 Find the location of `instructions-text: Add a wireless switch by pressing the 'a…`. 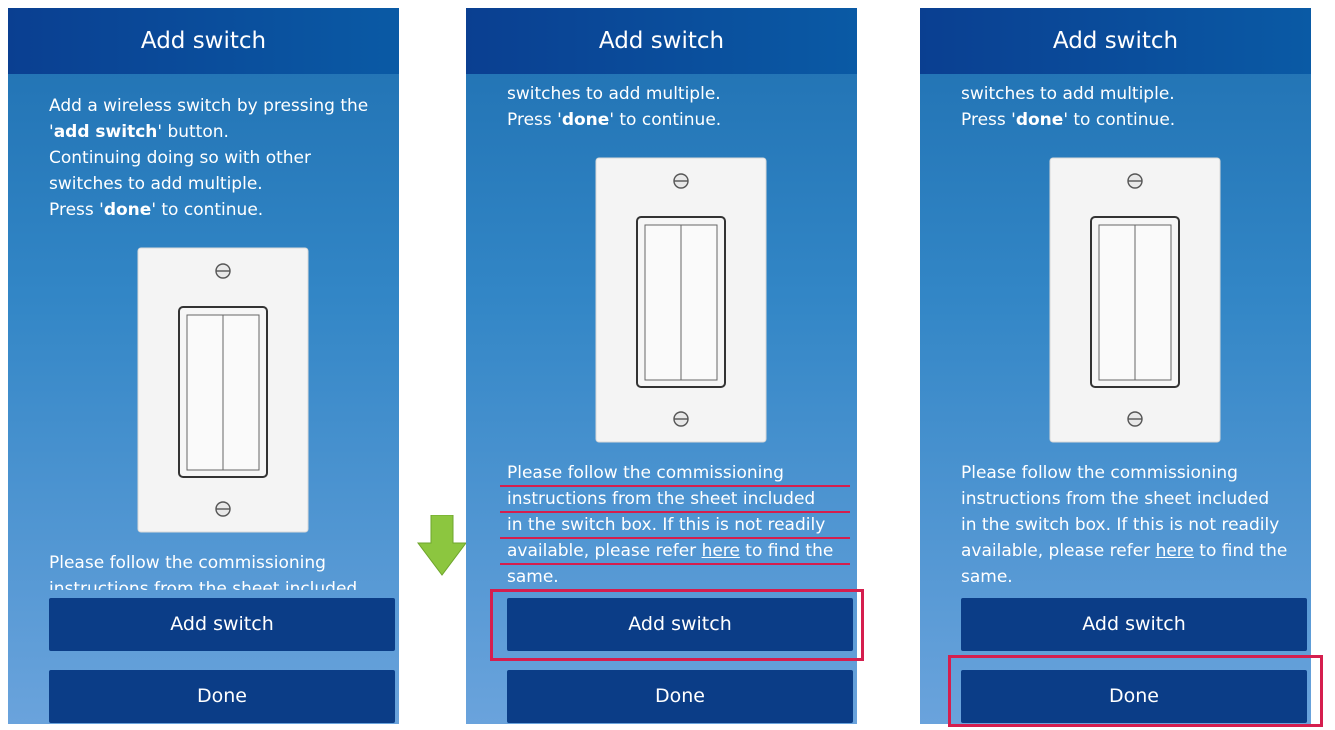

instructions-text: Add a wireless switch by pressing the 'a… is located at coordinates (209, 158).